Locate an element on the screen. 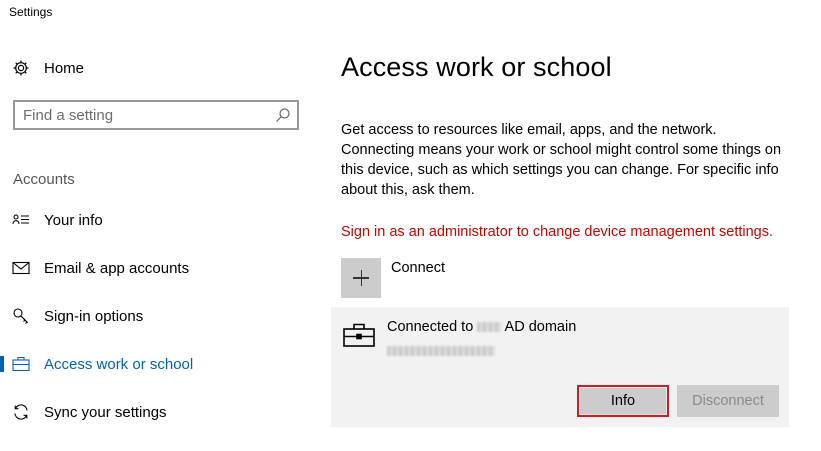 The width and height of the screenshot is (821, 451). person-card-icon is located at coordinates (21, 220).